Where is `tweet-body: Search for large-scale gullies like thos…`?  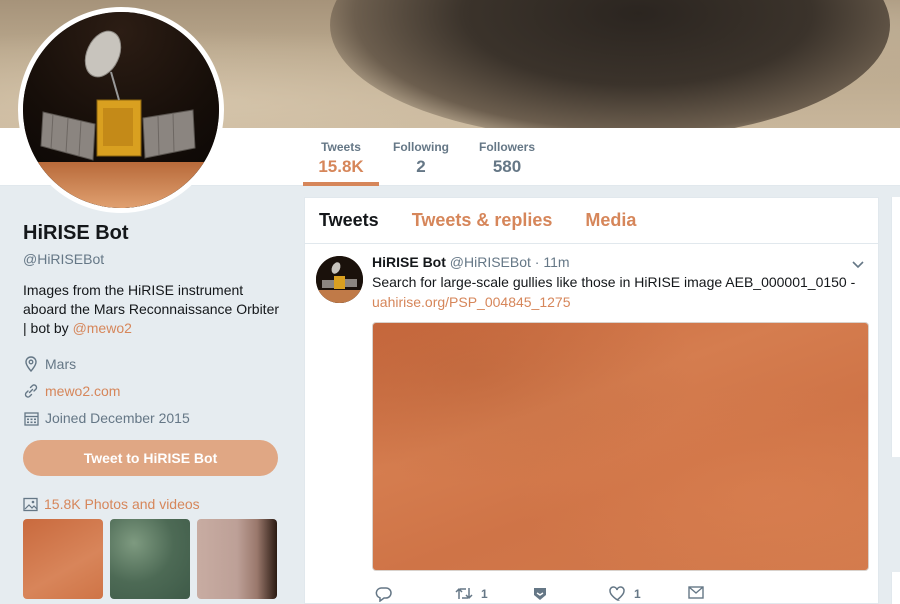
tweet-body: Search for large-scale gullies like thos… is located at coordinates (614, 282).